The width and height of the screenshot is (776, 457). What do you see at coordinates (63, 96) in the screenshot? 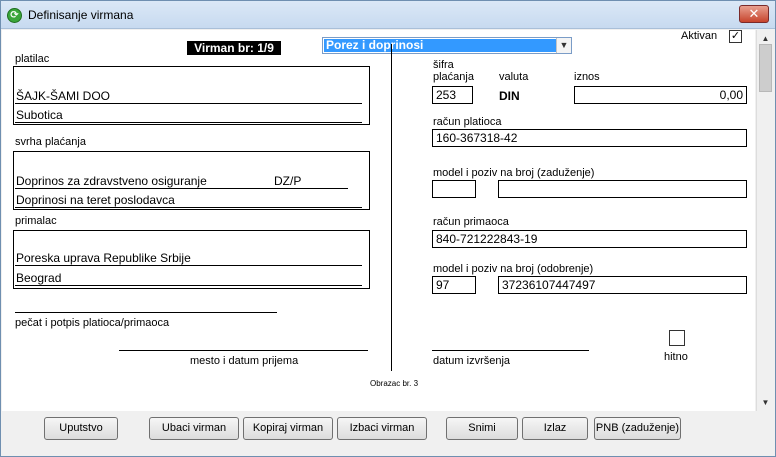
I see `platilac-name: ŠAJK-ŠAMI DOO` at bounding box center [63, 96].